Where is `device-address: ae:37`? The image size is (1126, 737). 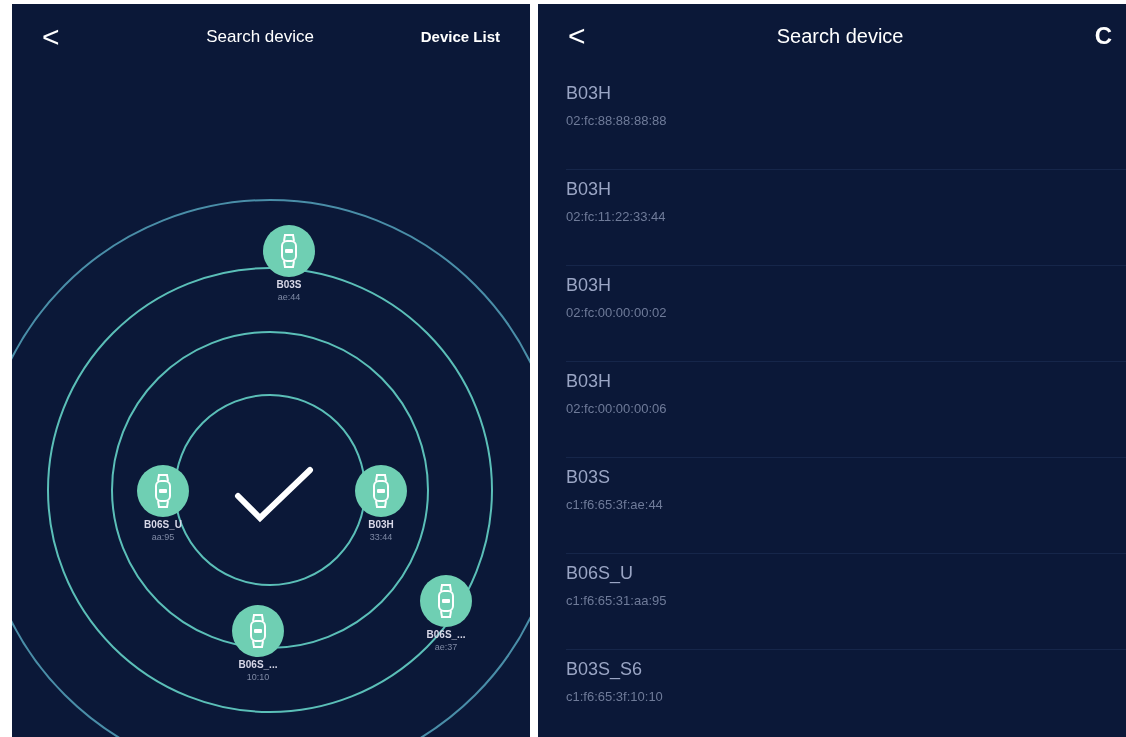 device-address: ae:37 is located at coordinates (446, 647).